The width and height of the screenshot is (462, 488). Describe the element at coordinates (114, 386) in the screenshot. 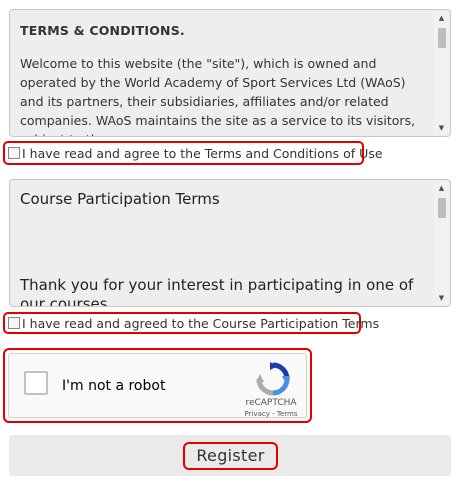

I see `captcha-label: I'm not a robot` at that location.